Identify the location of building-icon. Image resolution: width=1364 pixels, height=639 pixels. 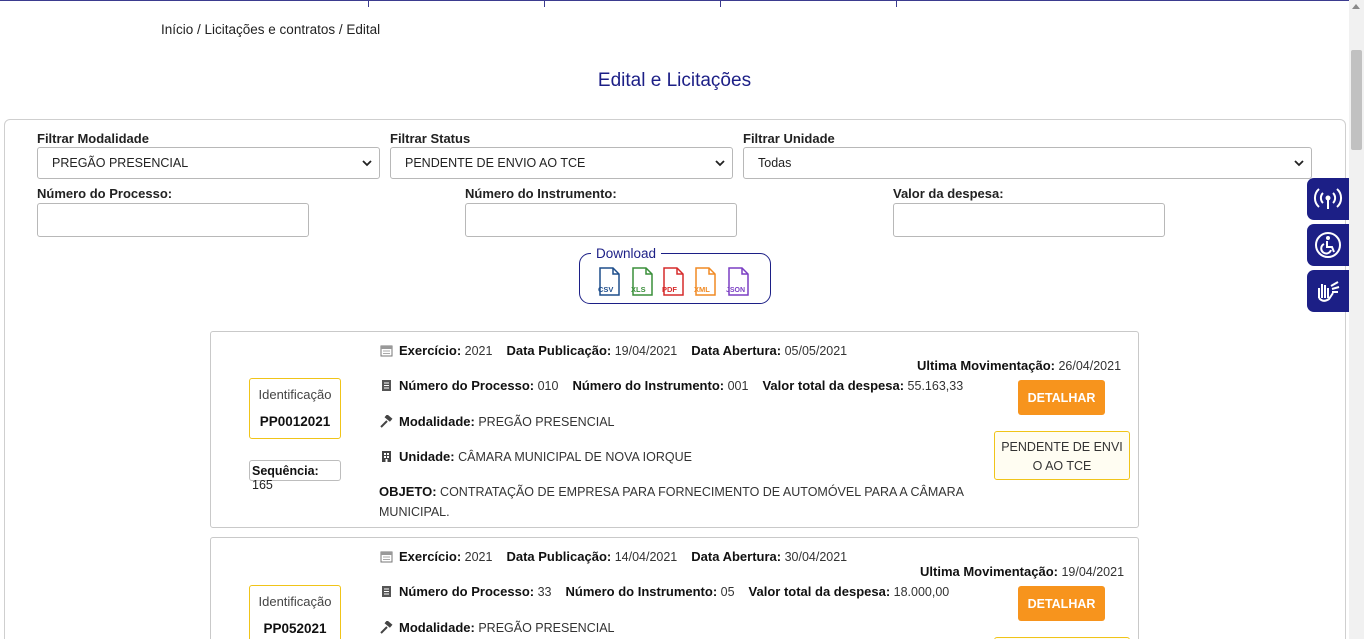
(386, 456).